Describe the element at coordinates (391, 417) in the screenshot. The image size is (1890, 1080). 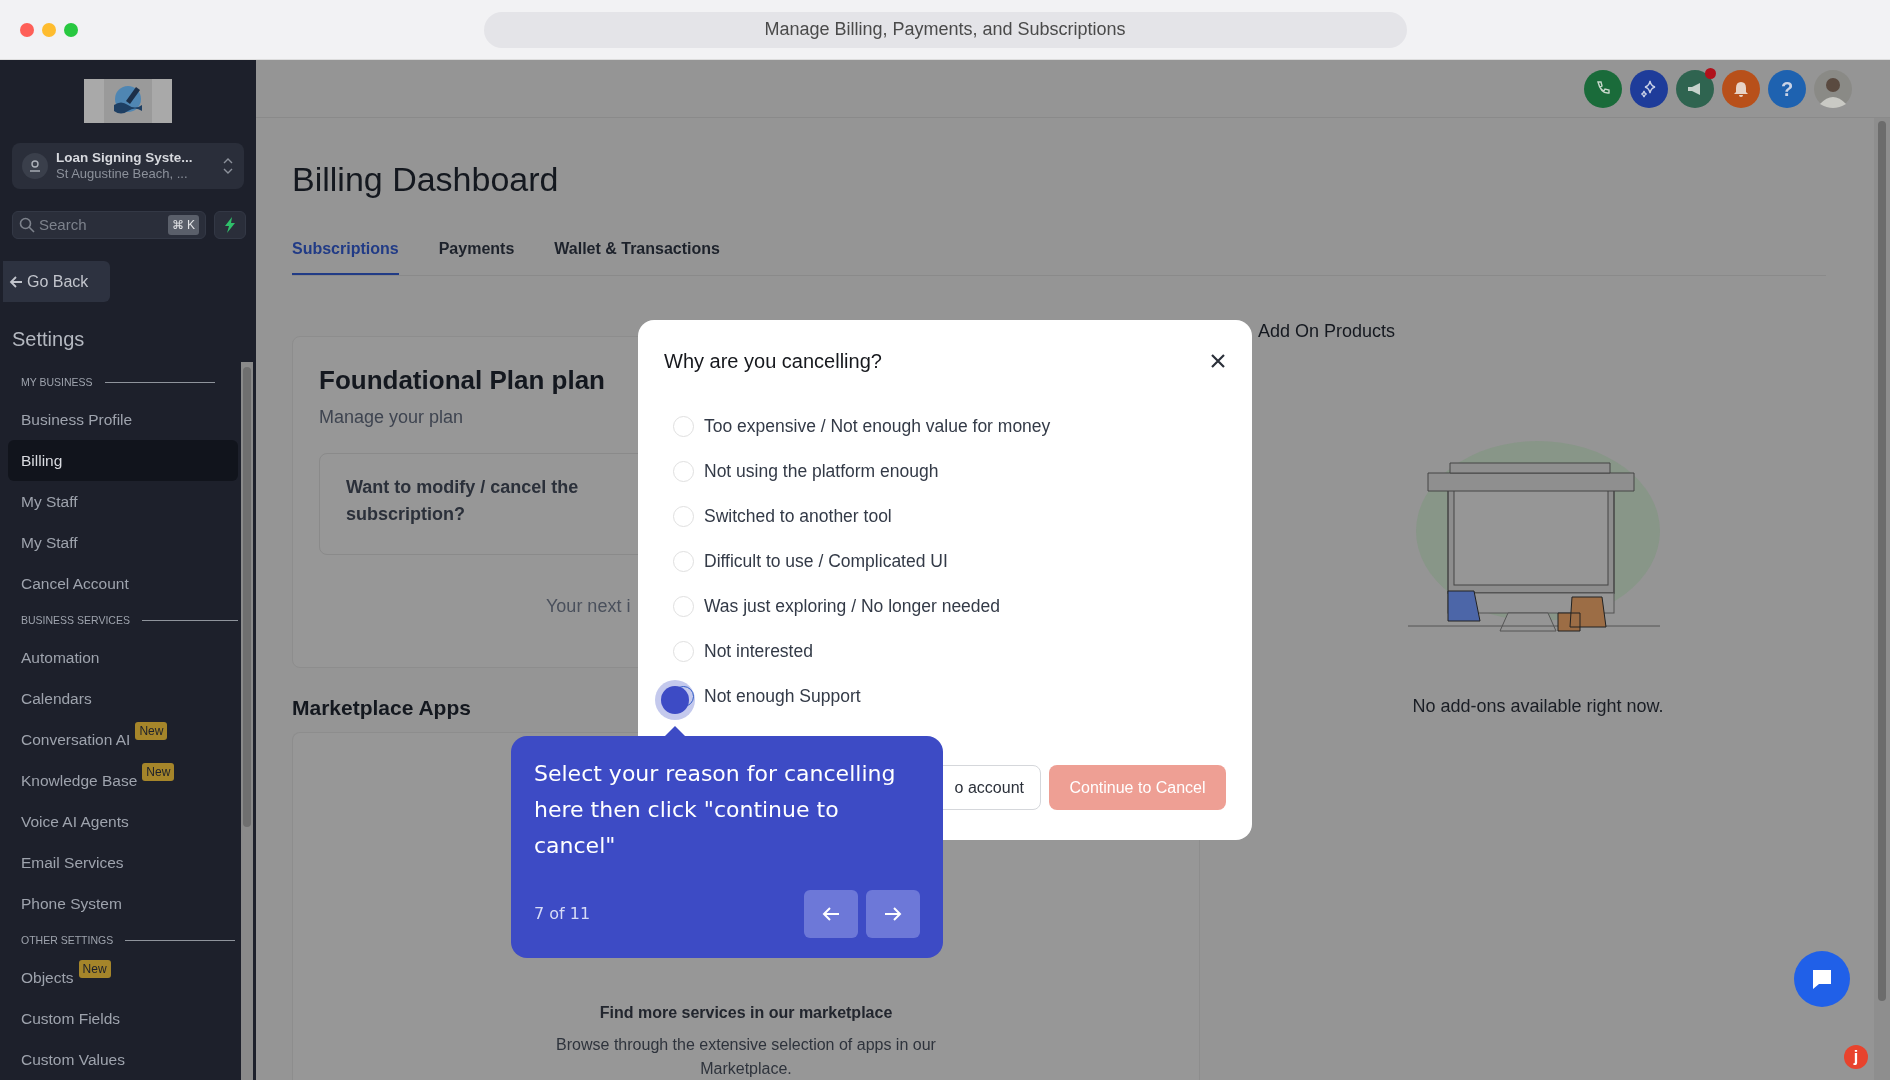
I see `plan-subtitle: Manage your plan` at that location.